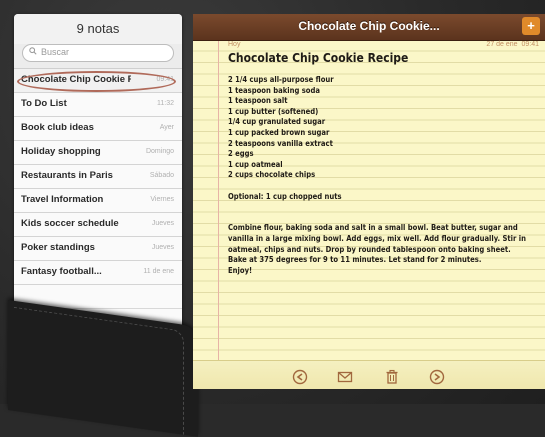 This screenshot has width=545, height=437. Describe the element at coordinates (33, 52) in the screenshot. I see `search-icon` at that location.